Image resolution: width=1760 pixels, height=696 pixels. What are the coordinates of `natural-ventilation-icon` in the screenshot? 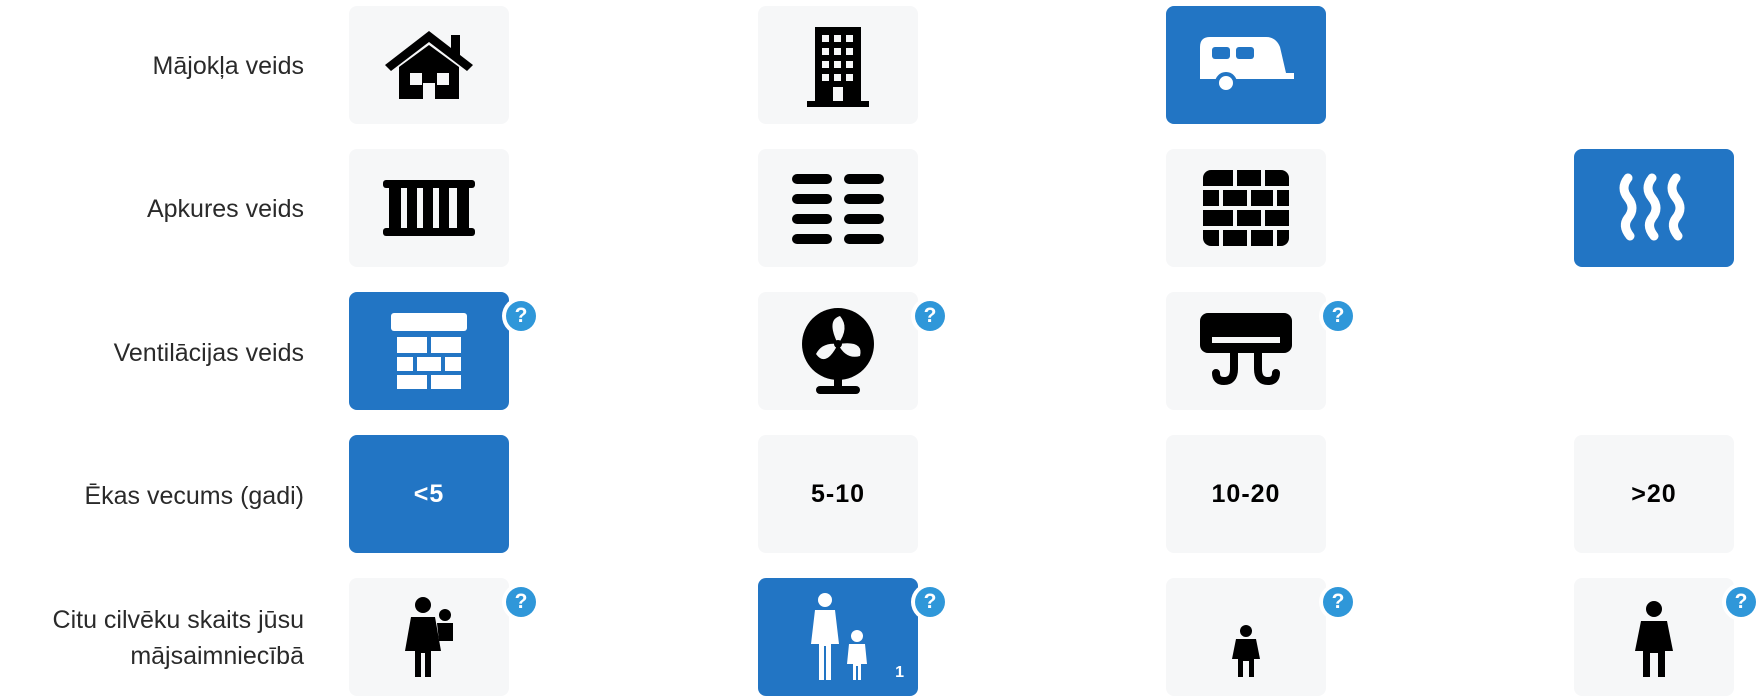 It's located at (429, 351).